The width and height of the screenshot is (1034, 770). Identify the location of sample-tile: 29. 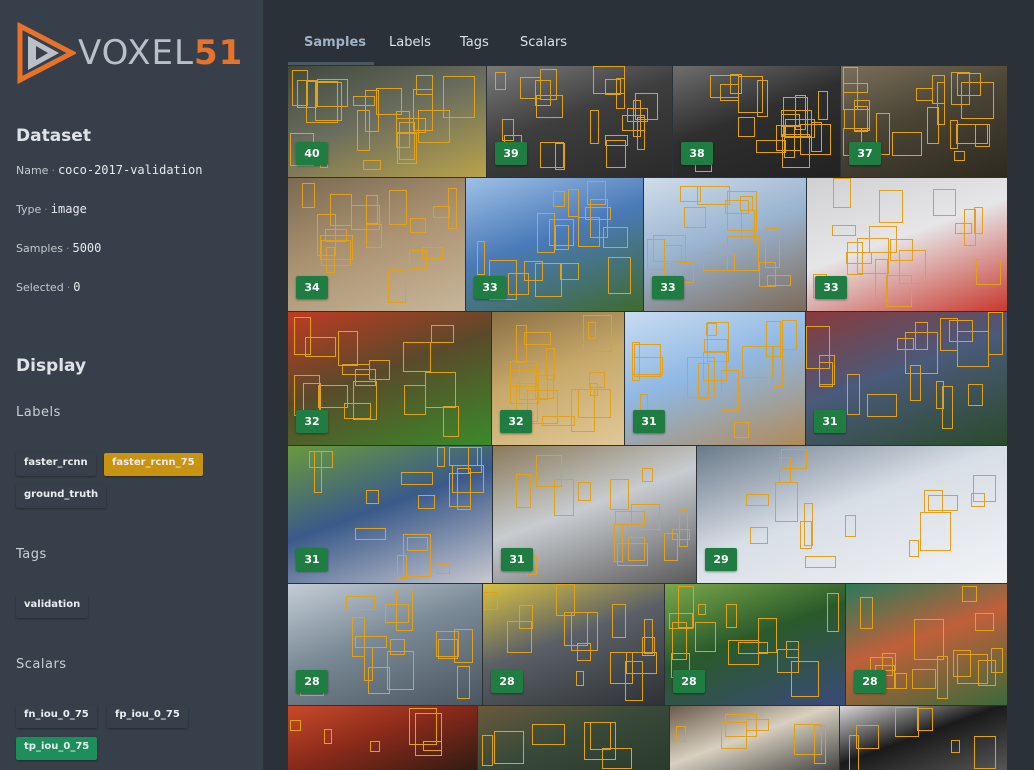
(852, 514).